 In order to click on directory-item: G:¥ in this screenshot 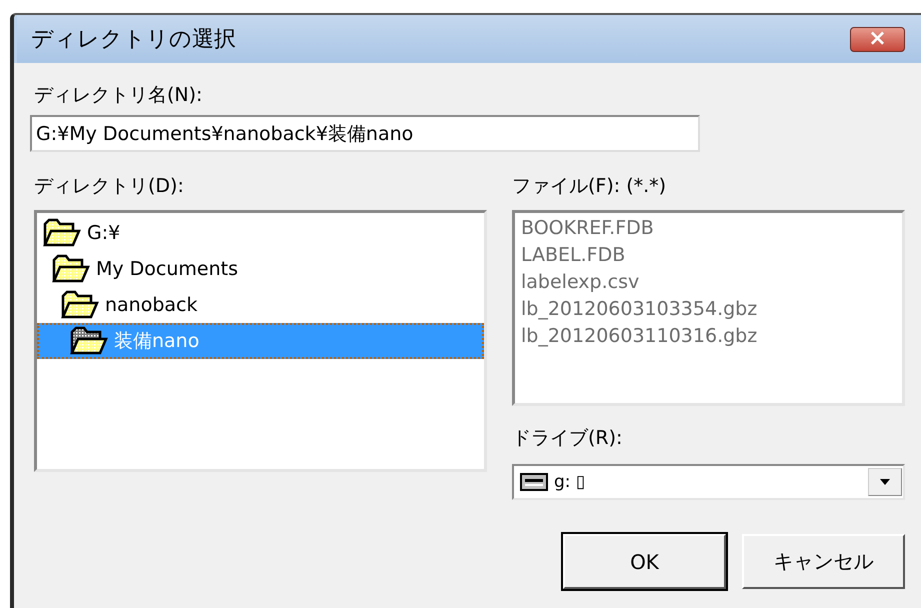, I will do `click(260, 233)`.